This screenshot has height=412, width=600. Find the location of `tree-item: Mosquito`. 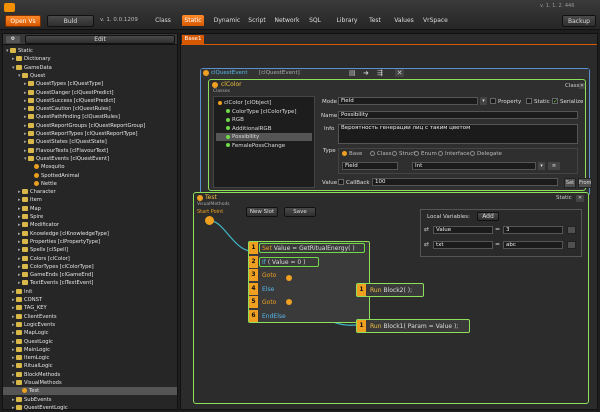

tree-item: Mosquito is located at coordinates (90, 167).